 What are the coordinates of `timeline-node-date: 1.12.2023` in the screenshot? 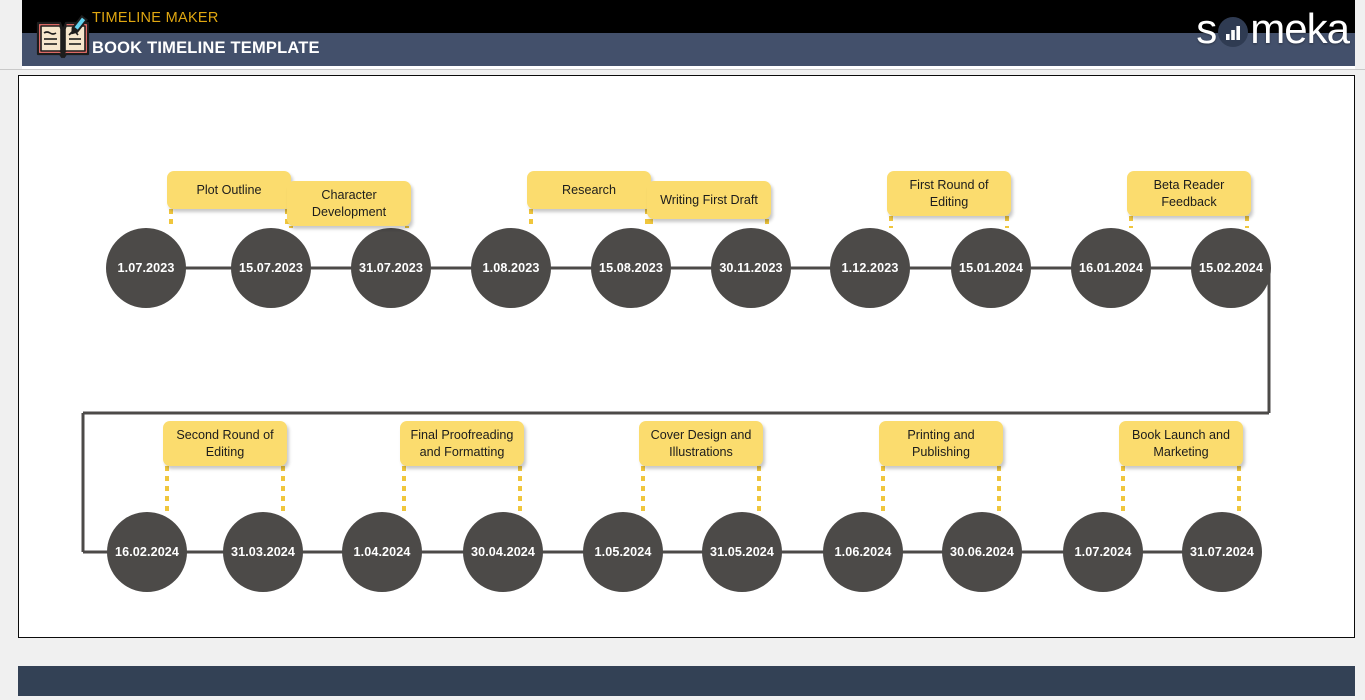 It's located at (870, 268).